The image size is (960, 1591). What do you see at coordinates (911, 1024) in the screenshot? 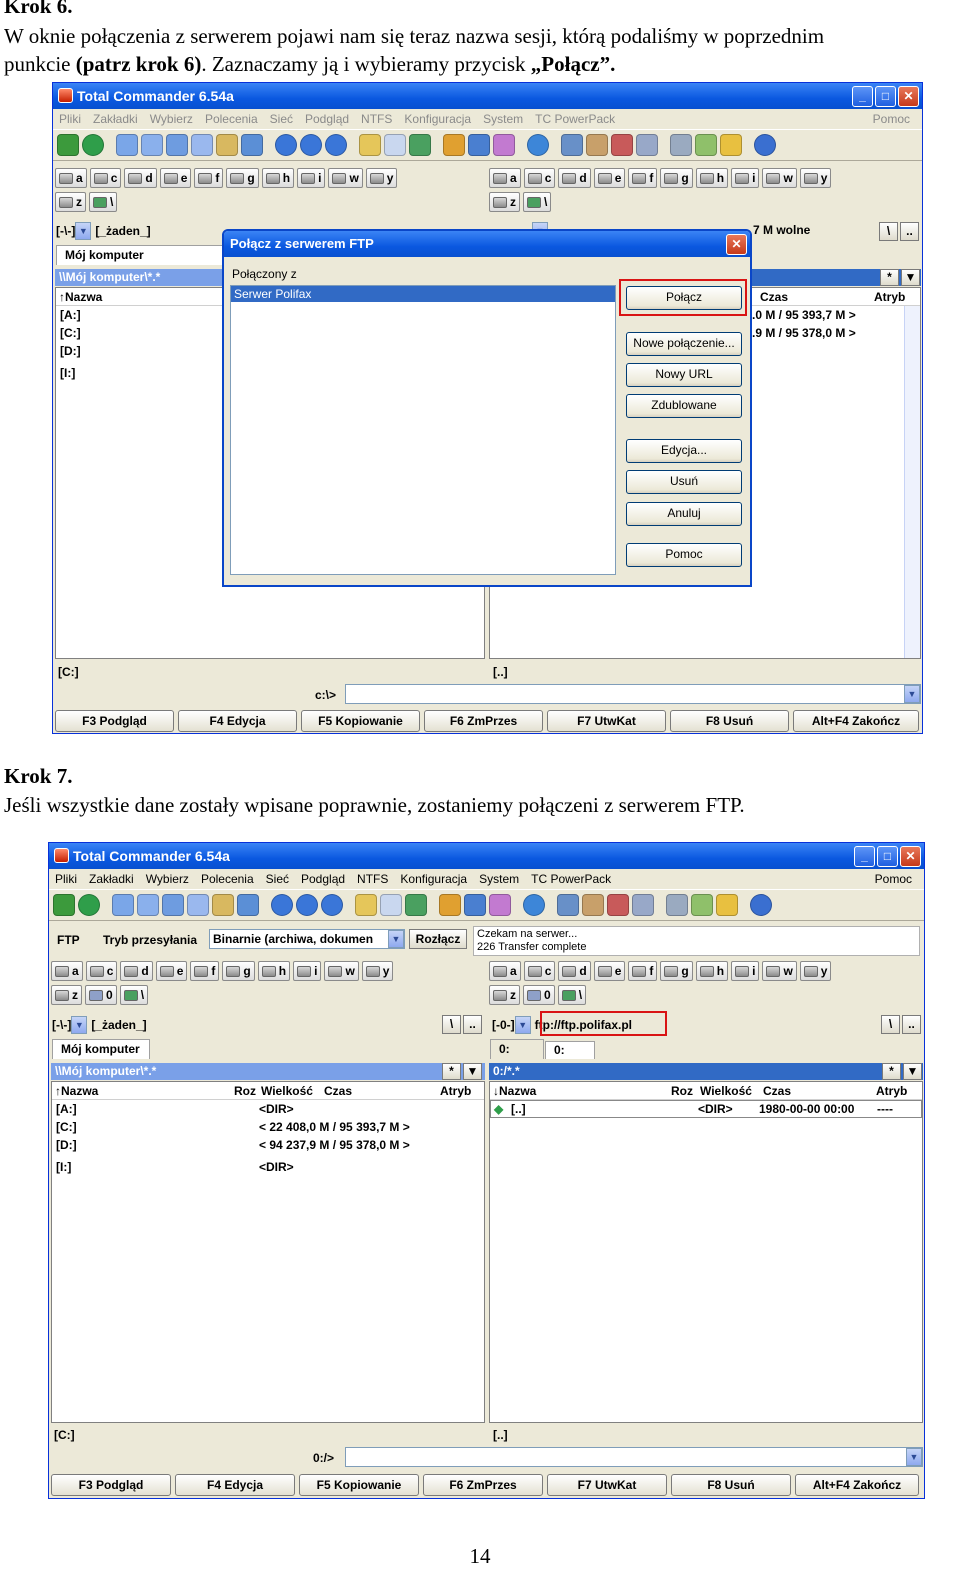
I see `parent-button: ..` at bounding box center [911, 1024].